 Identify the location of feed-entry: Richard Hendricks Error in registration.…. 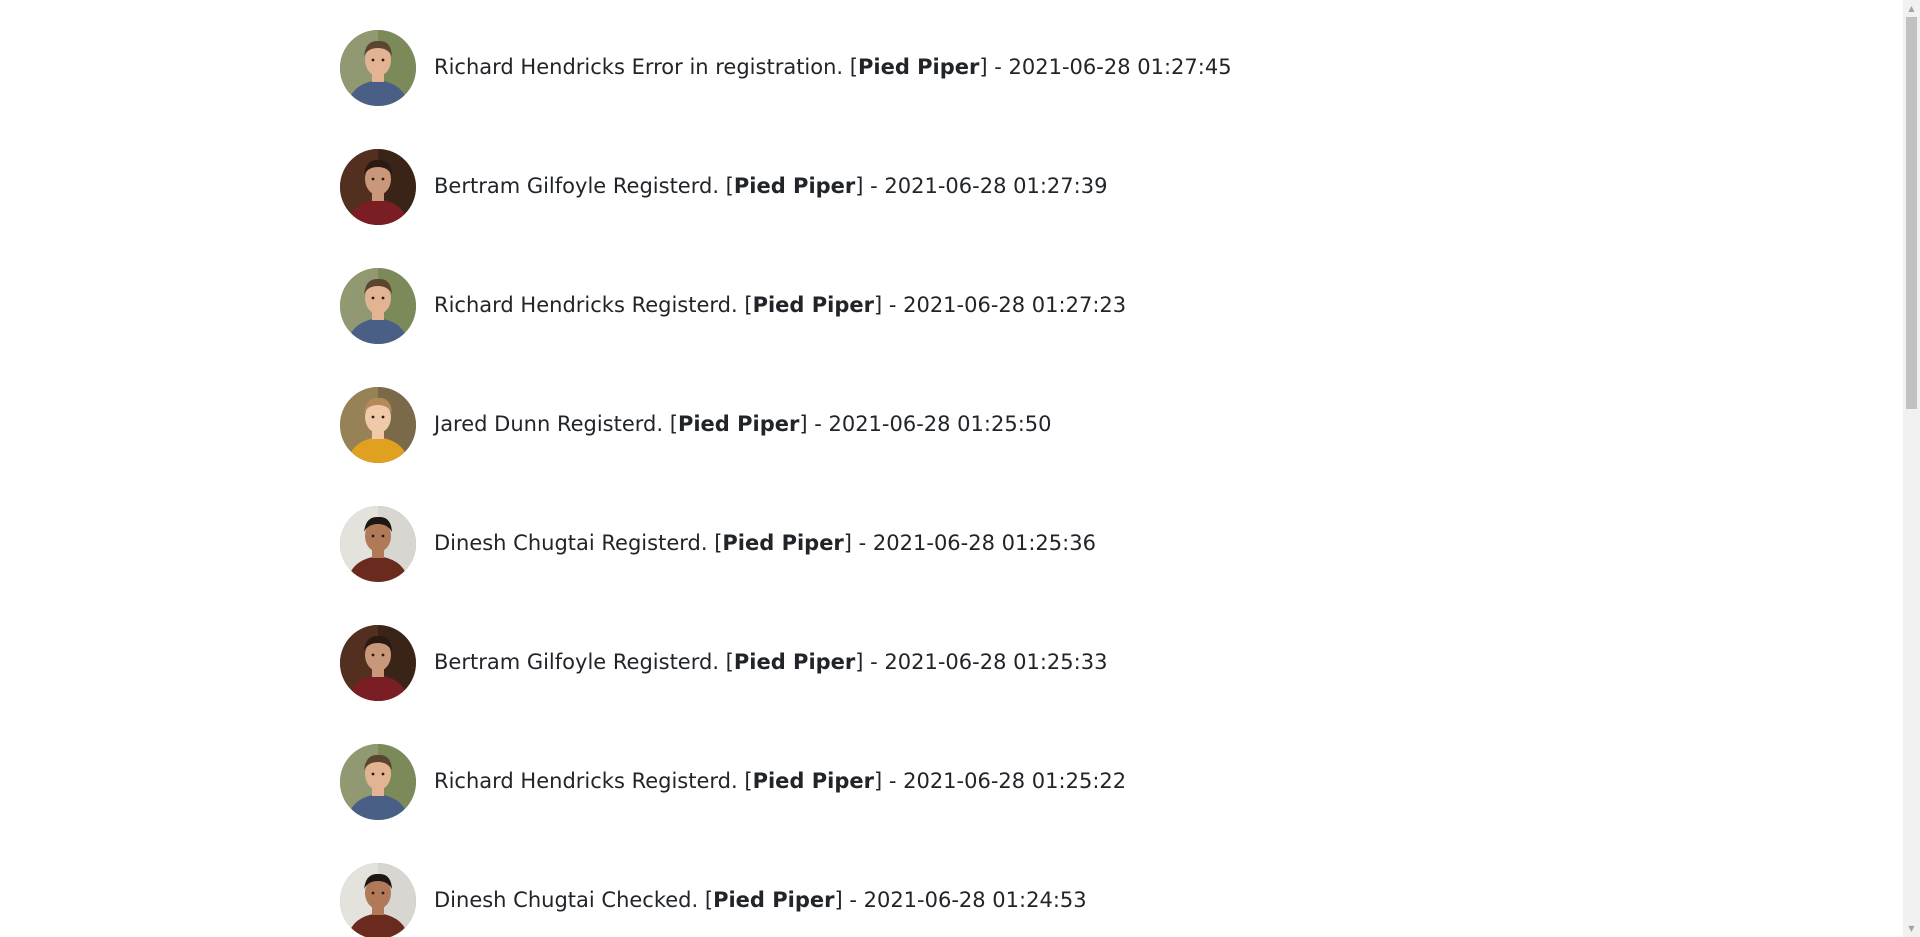
(1090, 68).